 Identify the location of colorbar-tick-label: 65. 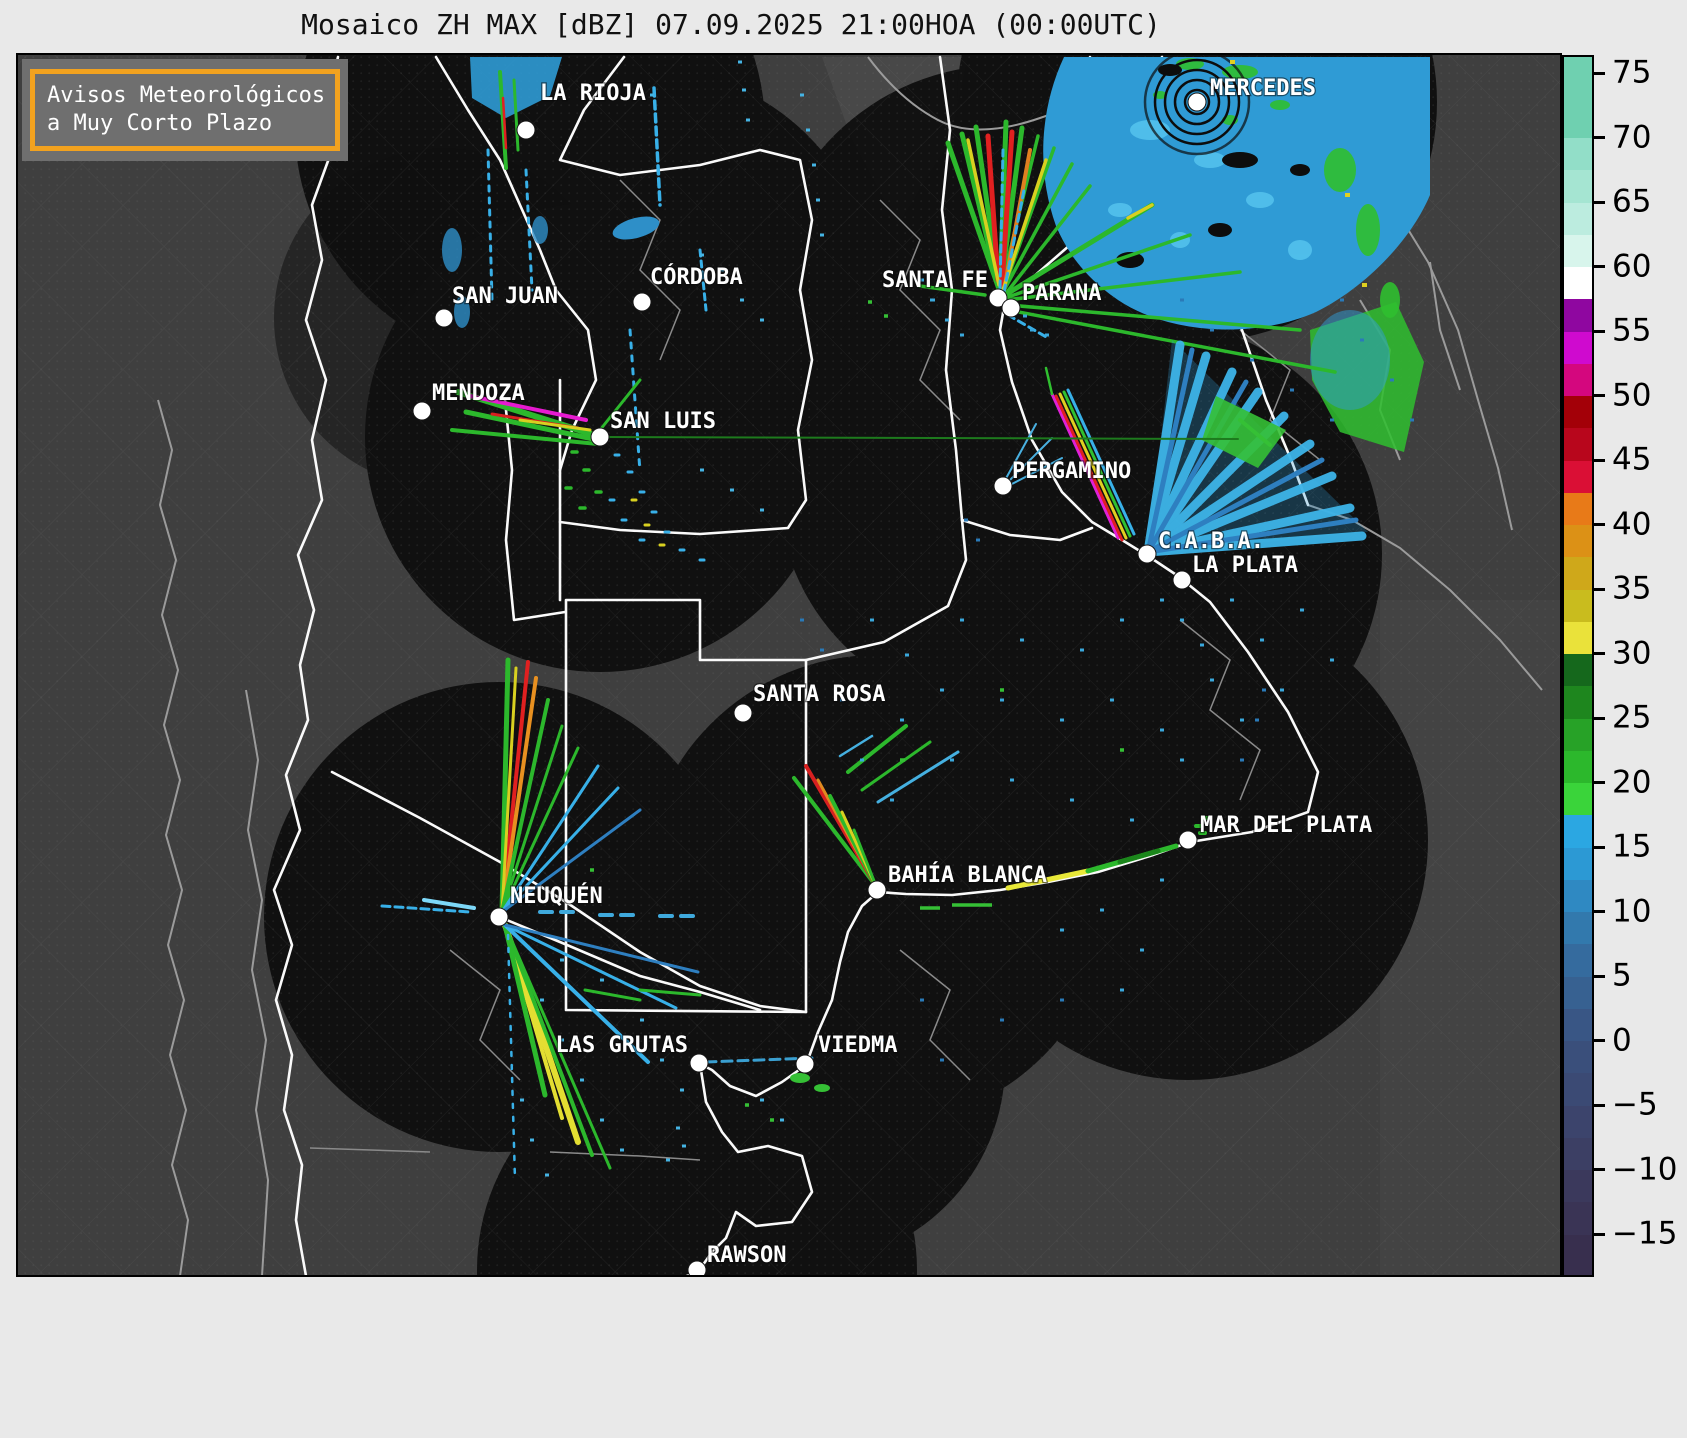
(1632, 201).